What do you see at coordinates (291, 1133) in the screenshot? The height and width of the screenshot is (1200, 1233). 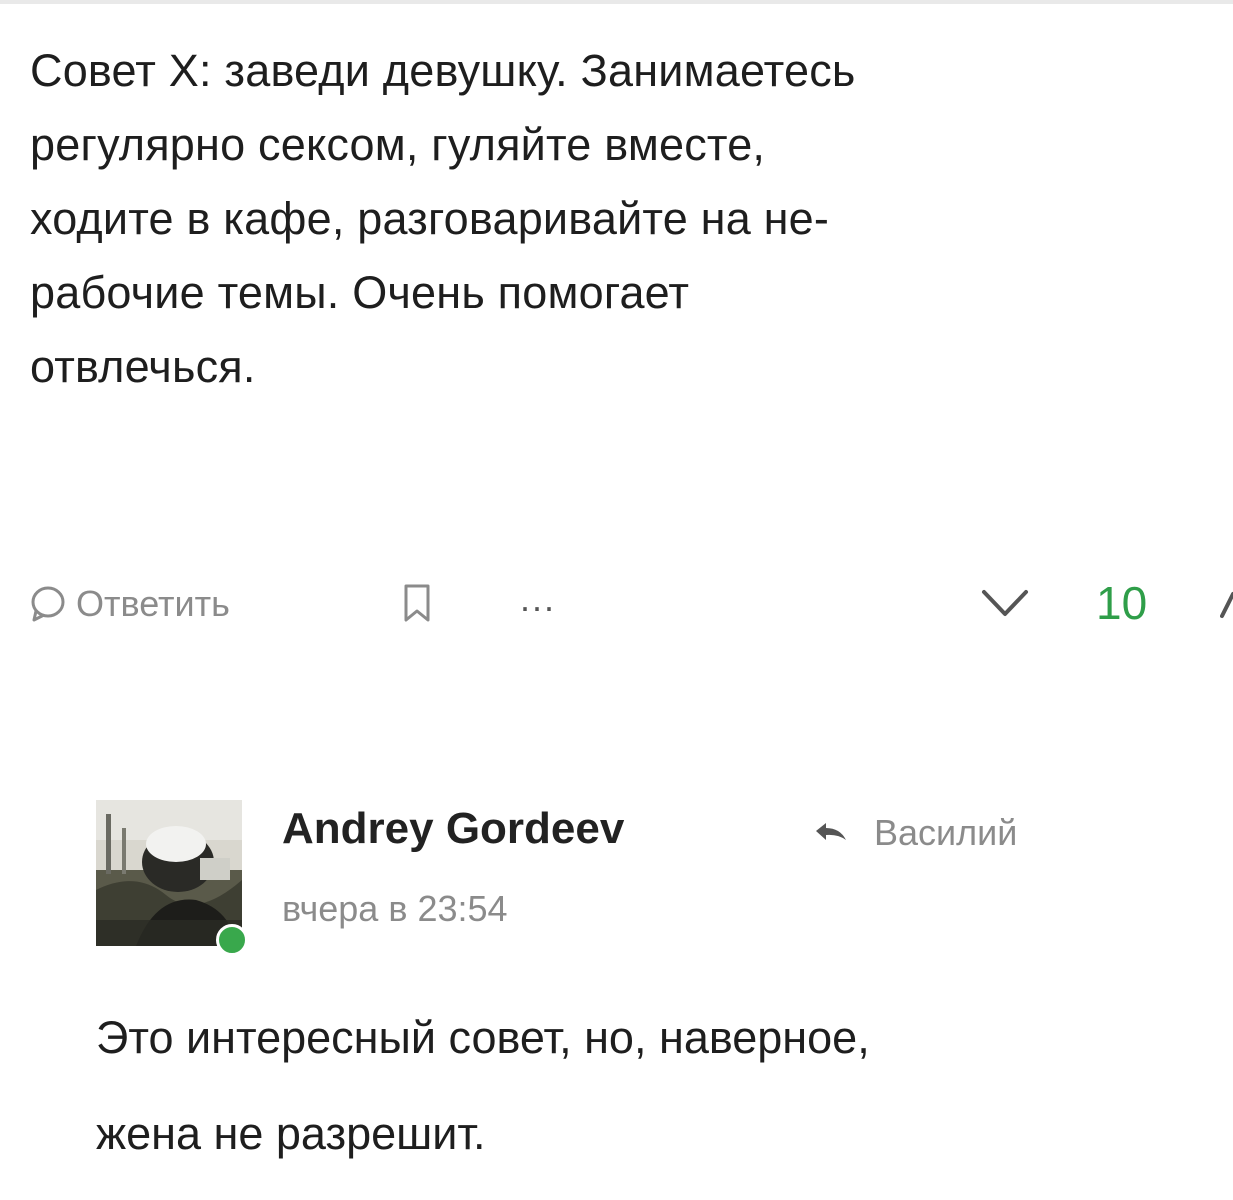 I see `reply-line: жена не разрешит.` at bounding box center [291, 1133].